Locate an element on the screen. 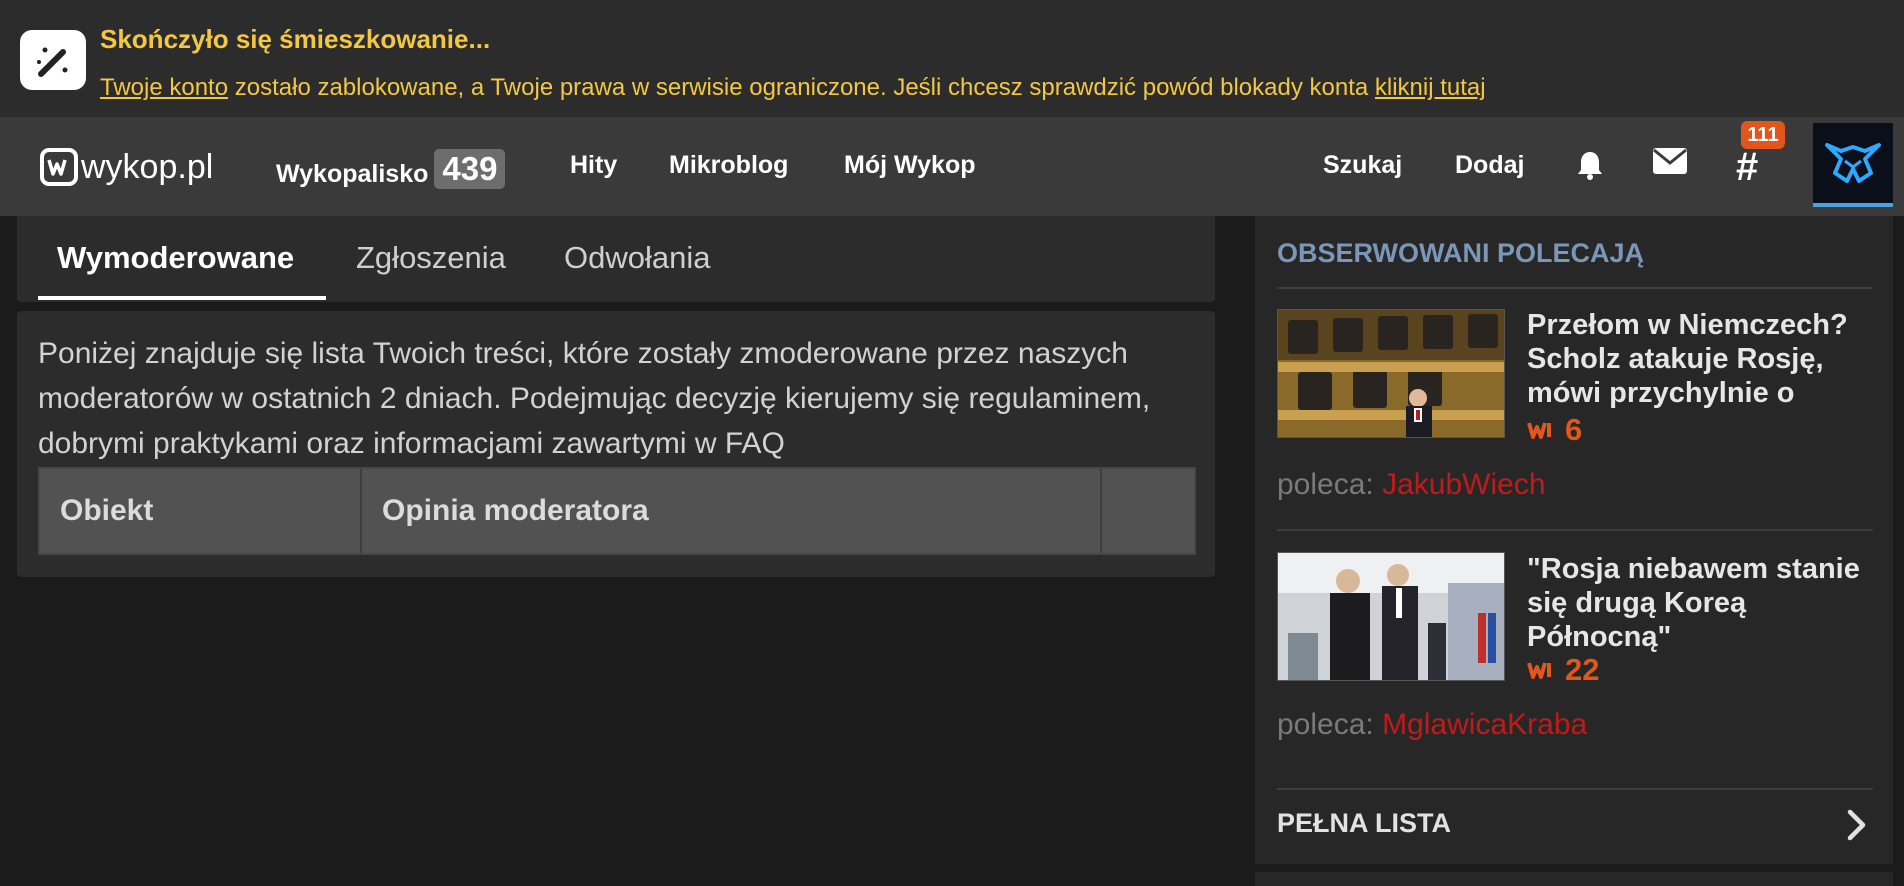  tab-wymoderowane: Wymoderowane is located at coordinates (175, 258).